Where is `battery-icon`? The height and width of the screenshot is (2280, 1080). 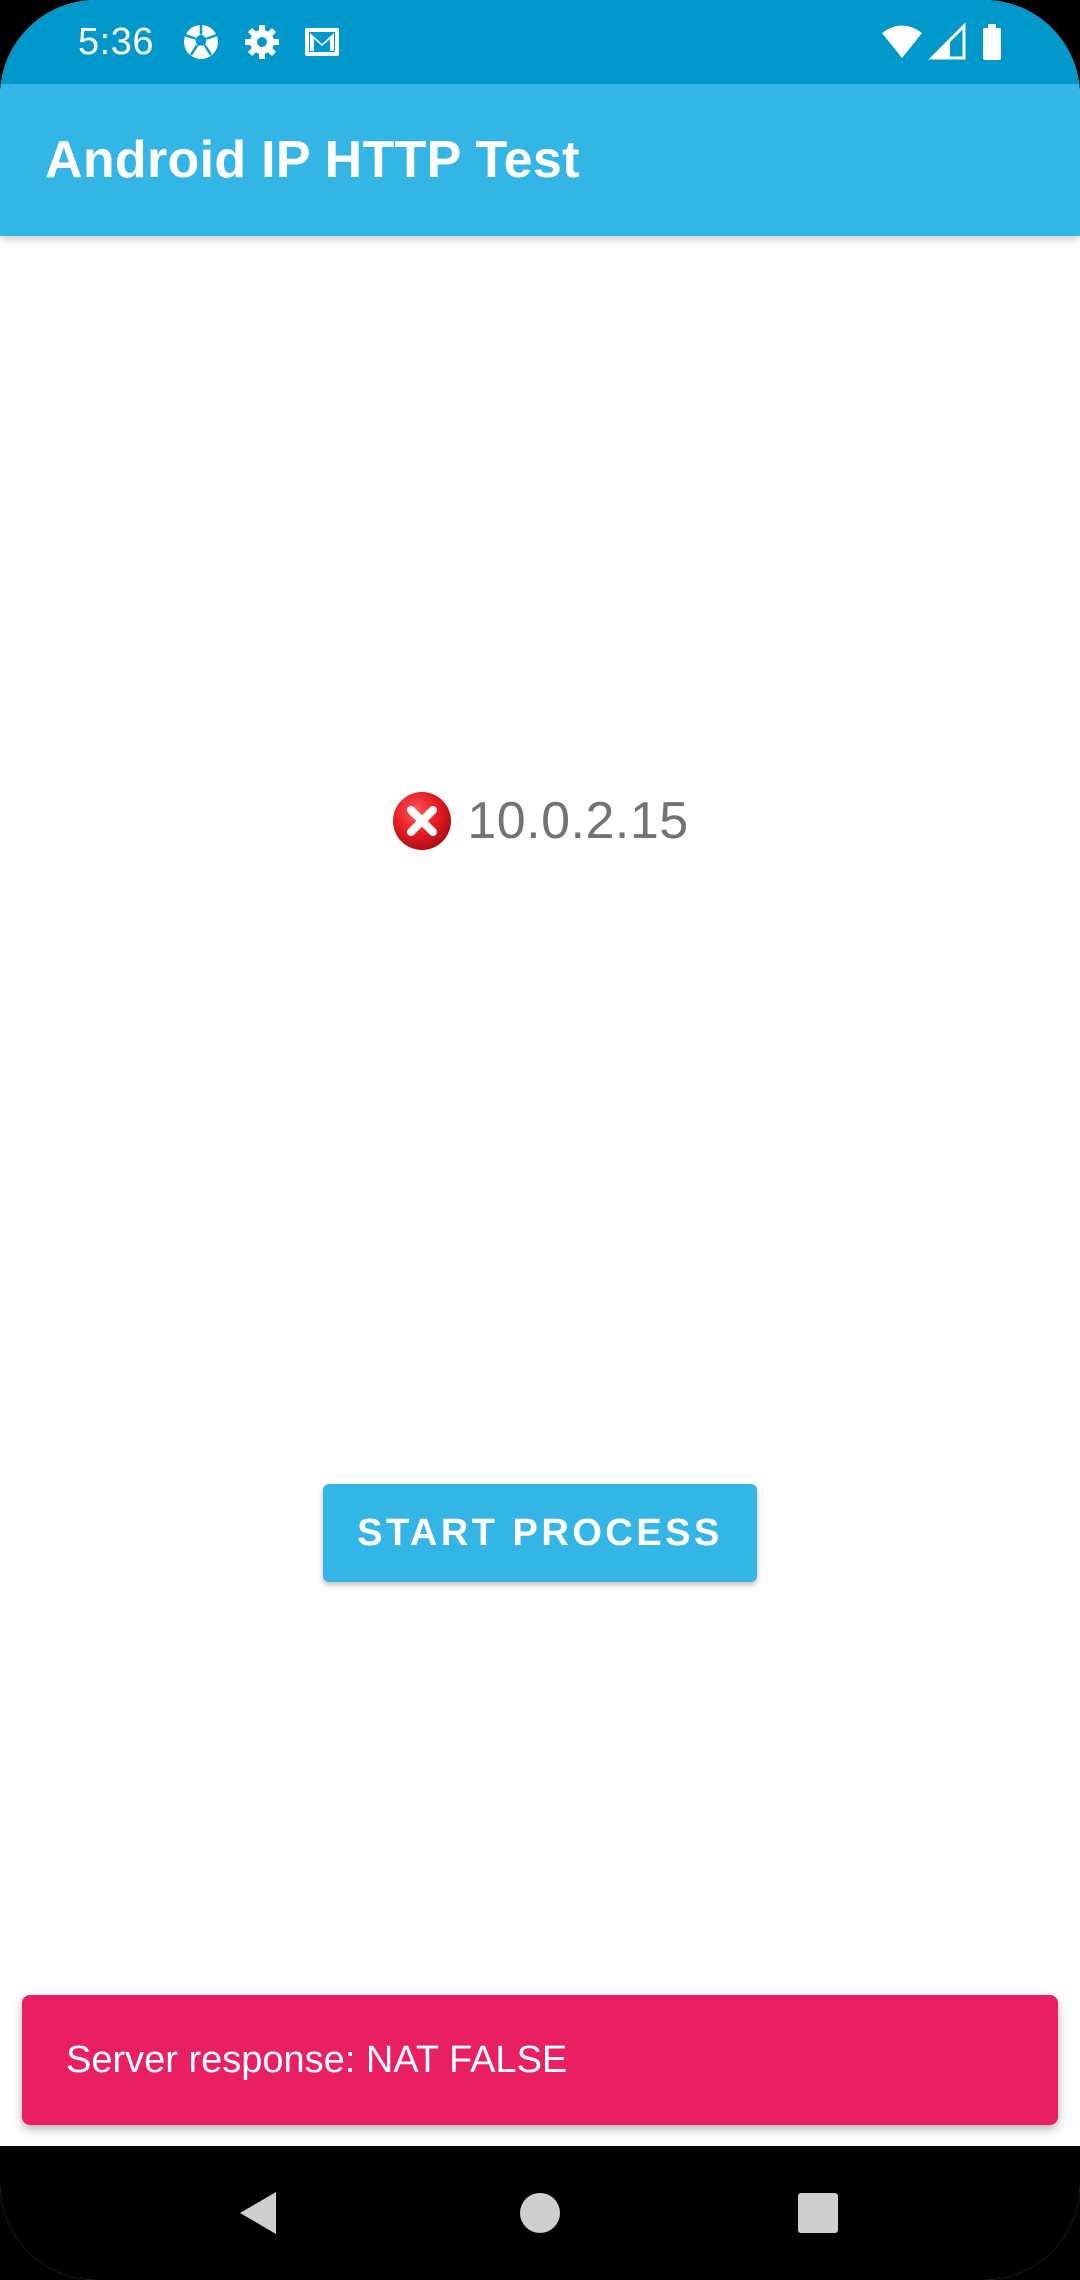 battery-icon is located at coordinates (992, 42).